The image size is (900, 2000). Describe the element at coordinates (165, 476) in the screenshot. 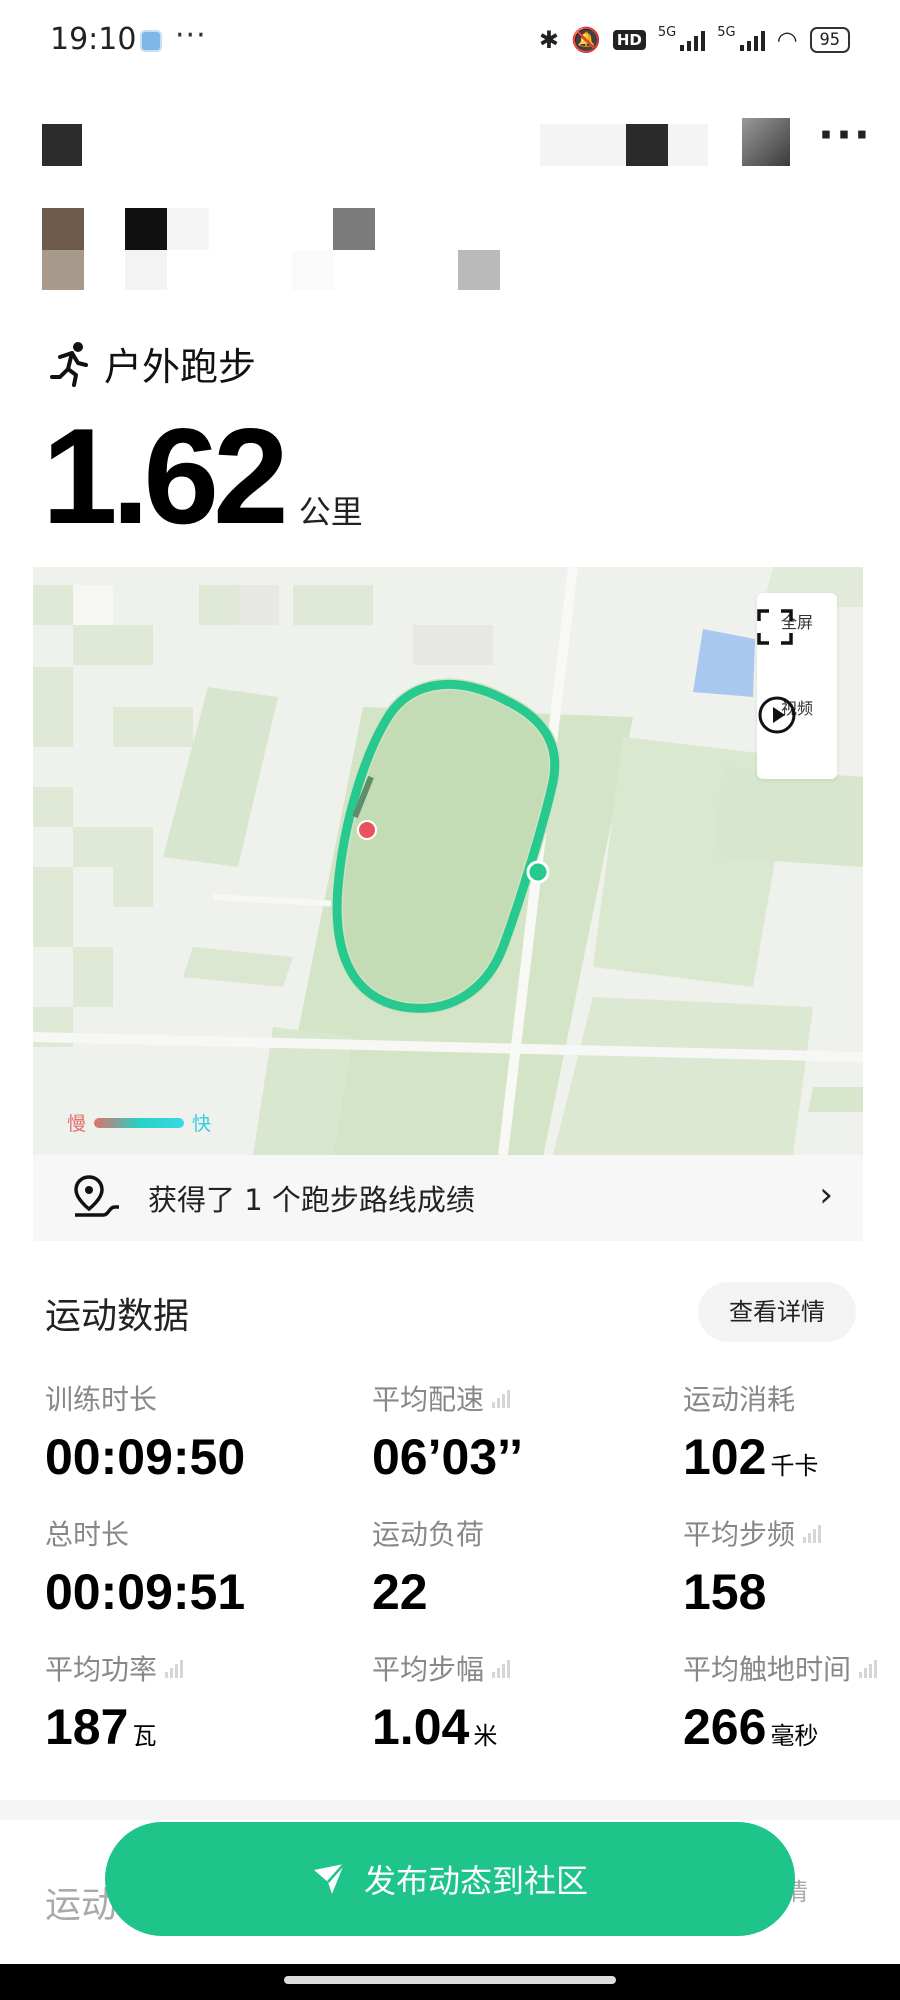

I see `distance-value: 1.62` at that location.